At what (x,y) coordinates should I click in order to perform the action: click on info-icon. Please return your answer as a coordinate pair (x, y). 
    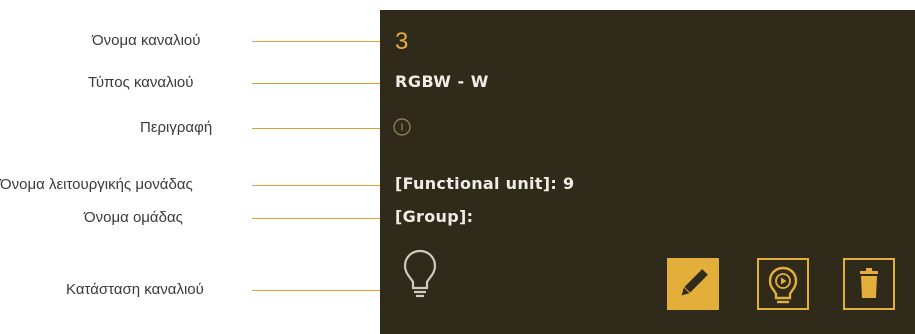
    Looking at the image, I should click on (402, 127).